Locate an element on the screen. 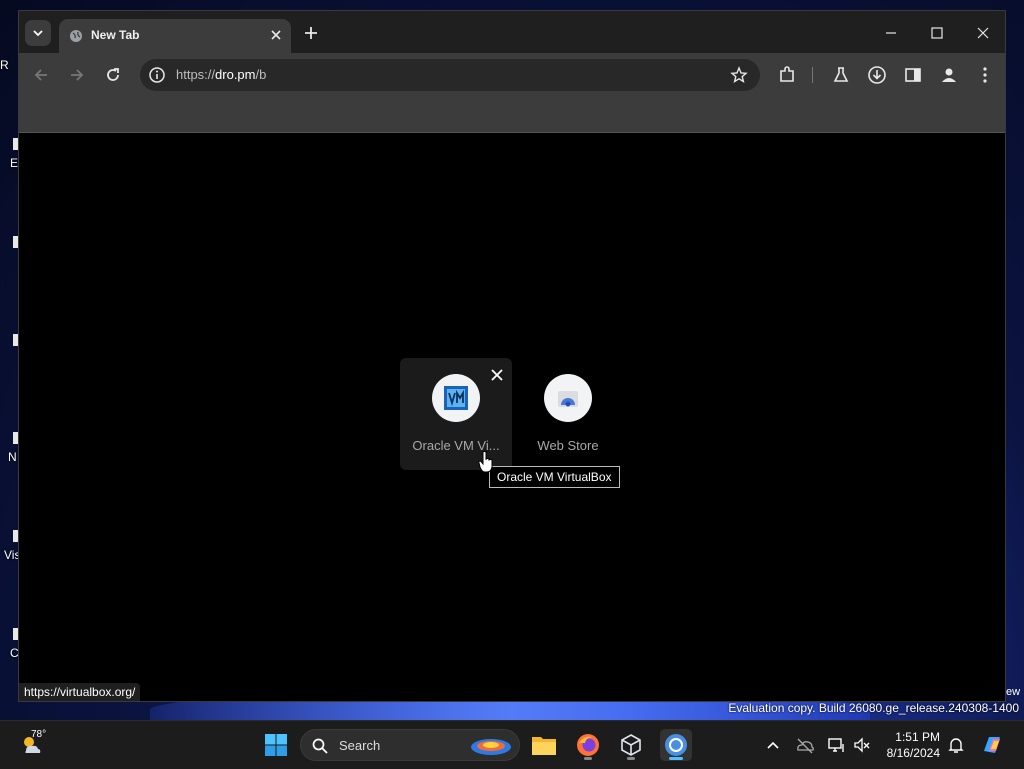  virtualbox-icon is located at coordinates (456, 398).